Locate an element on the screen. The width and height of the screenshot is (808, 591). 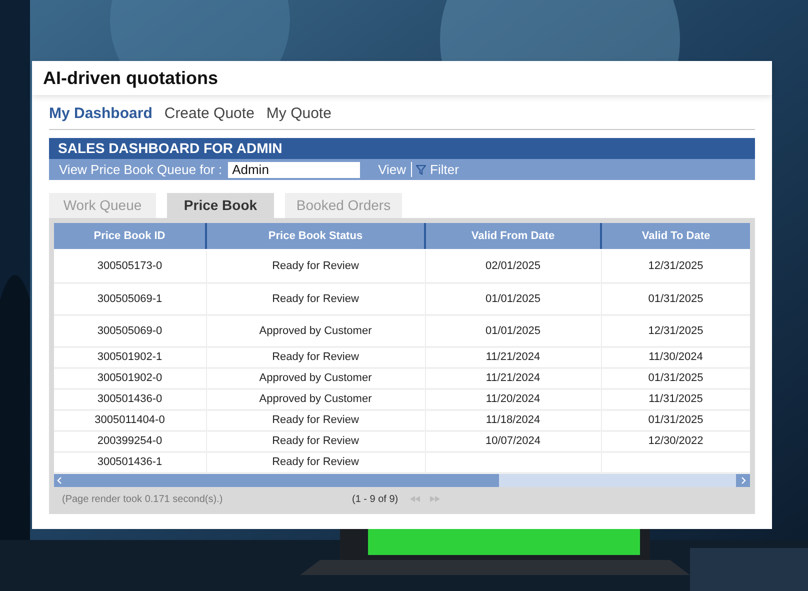
double-left-arrow-icon is located at coordinates (415, 499).